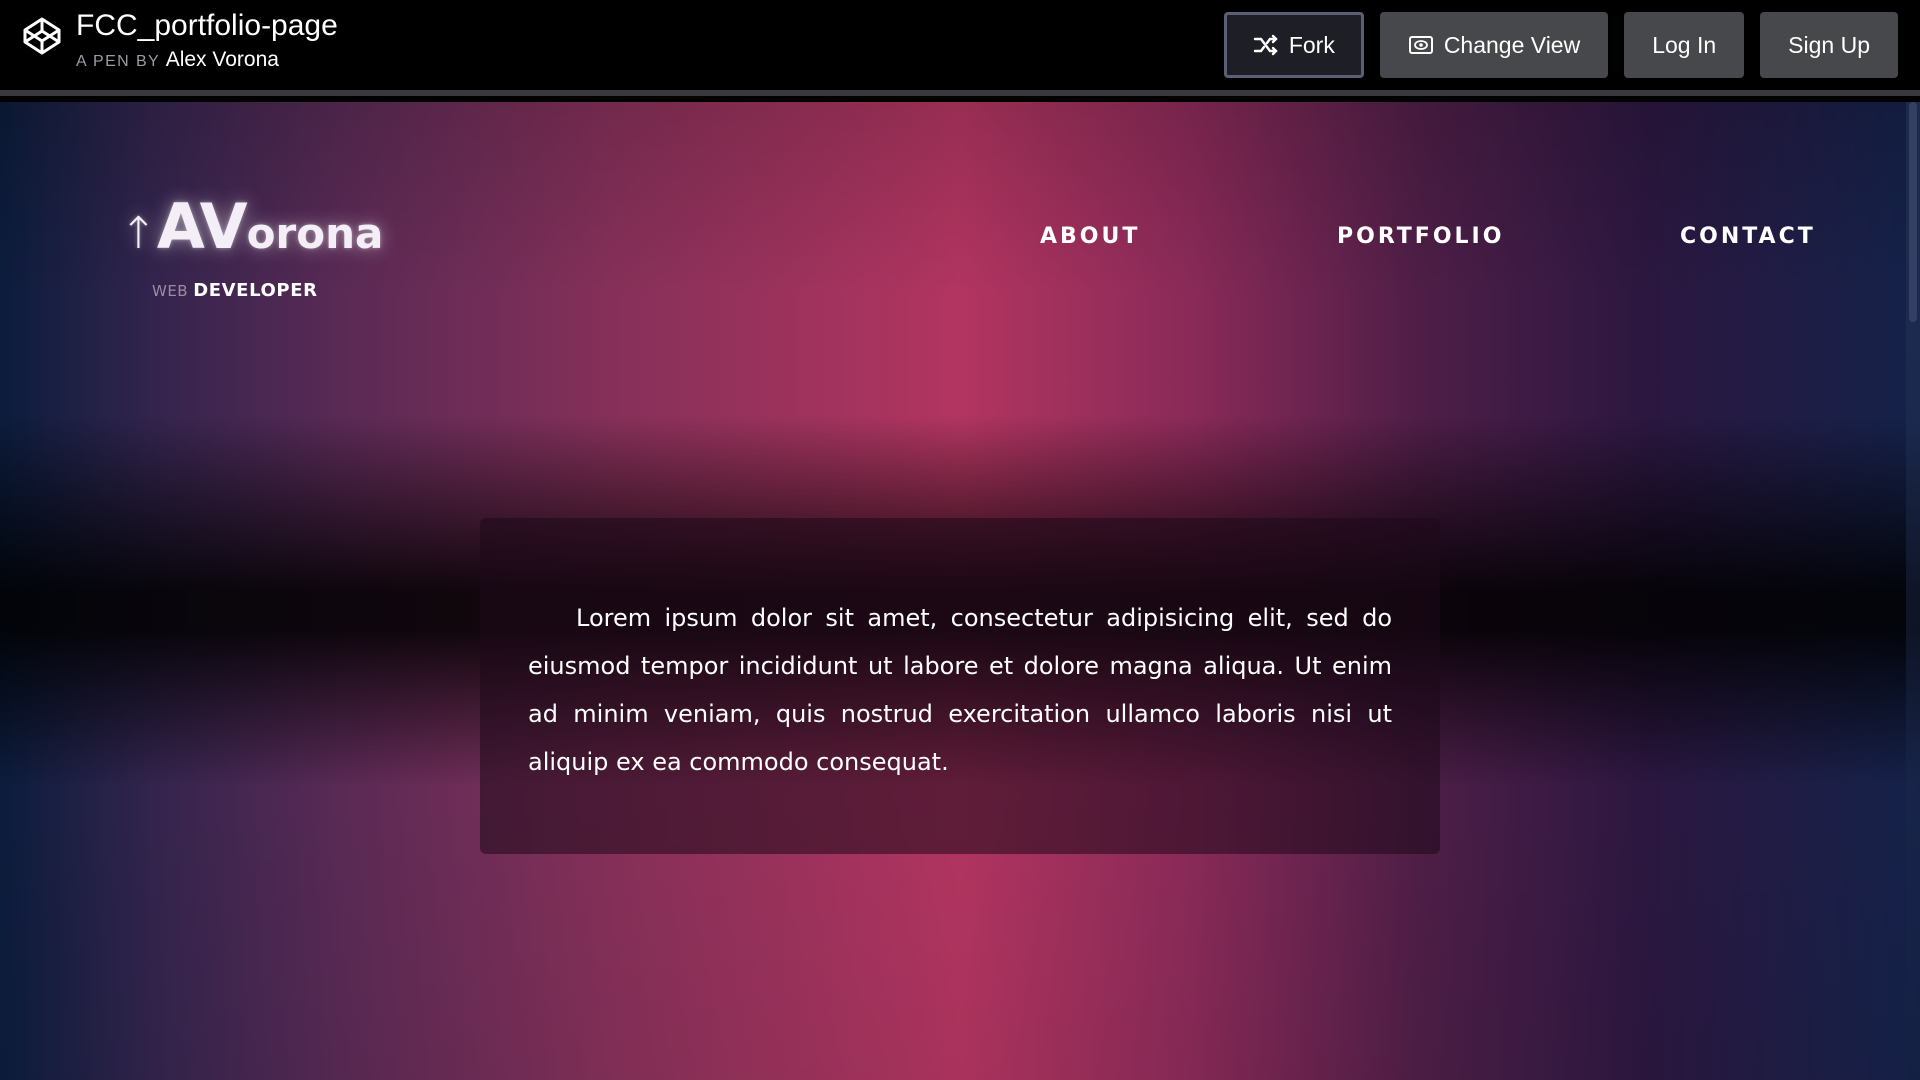 This screenshot has width=1920, height=1080. I want to click on change-view-label: Change View, so click(1512, 44).